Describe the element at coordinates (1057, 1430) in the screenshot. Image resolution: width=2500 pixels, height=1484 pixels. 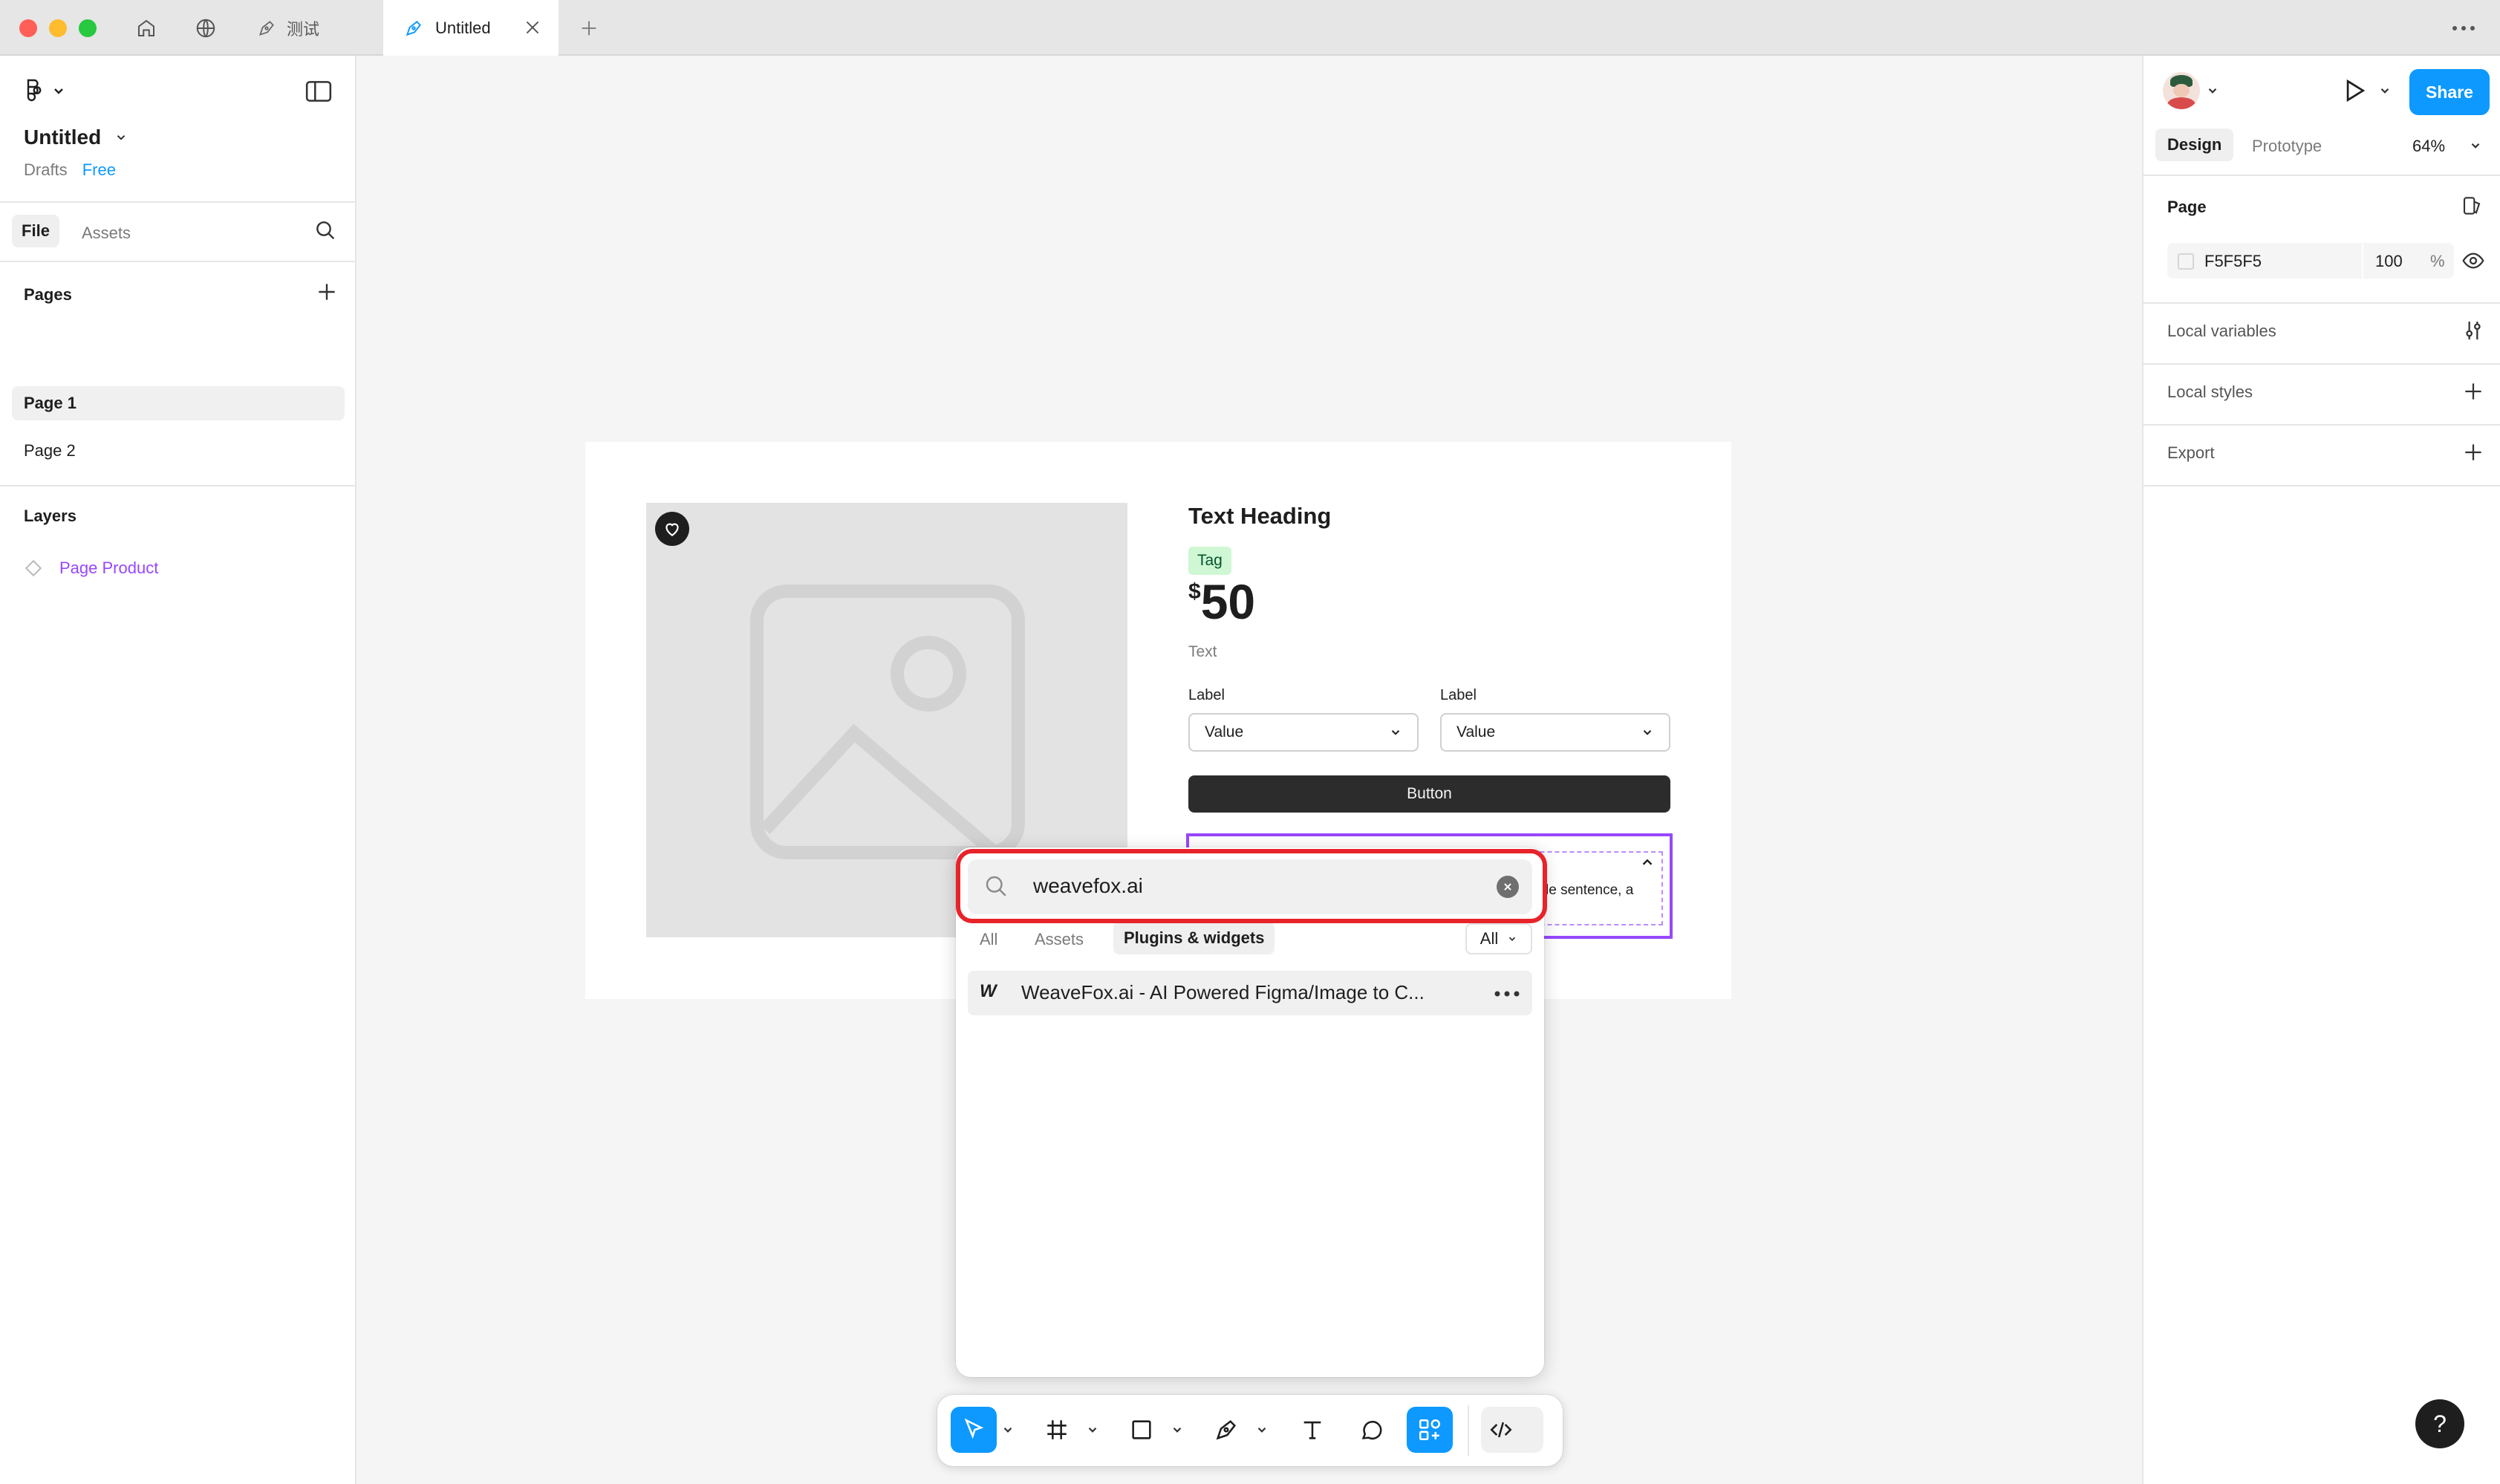
I see `frame-tool-button` at that location.